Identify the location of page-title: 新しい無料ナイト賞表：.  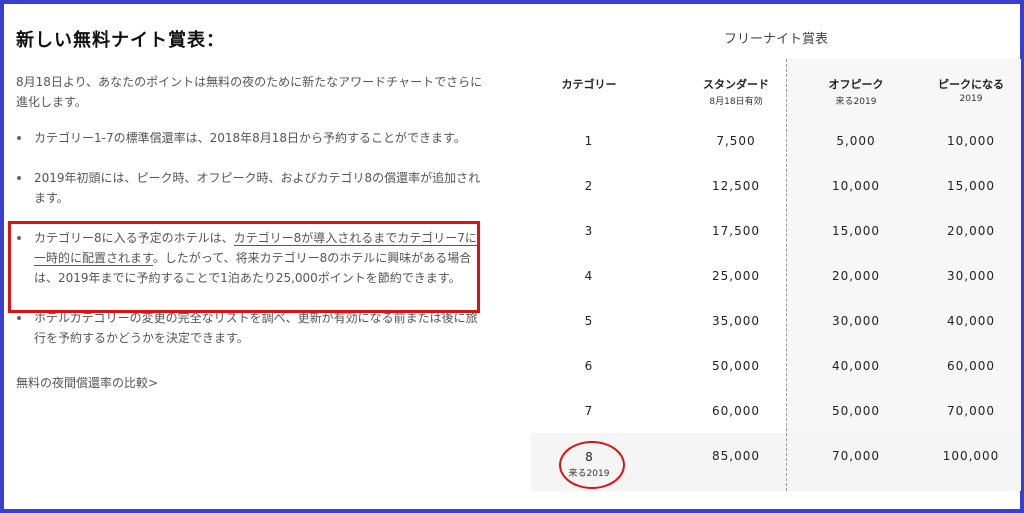
(120, 40).